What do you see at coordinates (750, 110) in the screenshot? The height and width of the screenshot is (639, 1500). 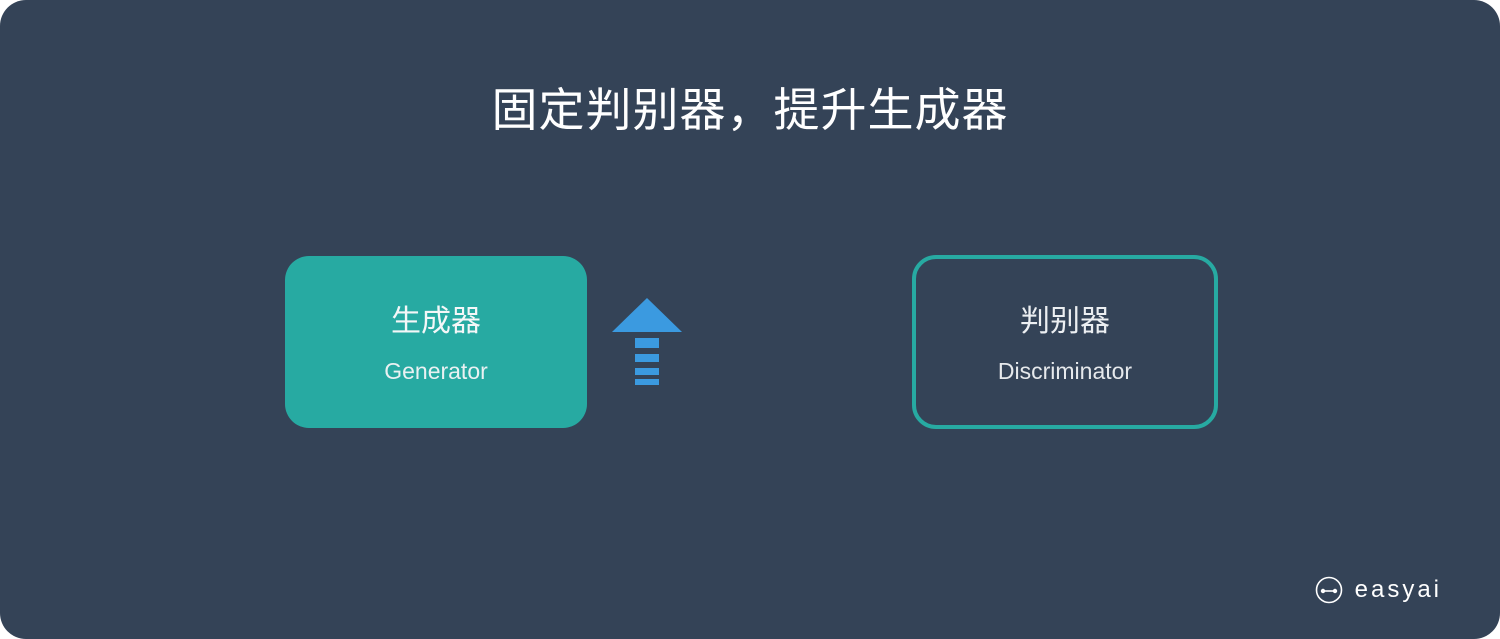 I see `diagram-title: 固定判别器，提升生成器` at bounding box center [750, 110].